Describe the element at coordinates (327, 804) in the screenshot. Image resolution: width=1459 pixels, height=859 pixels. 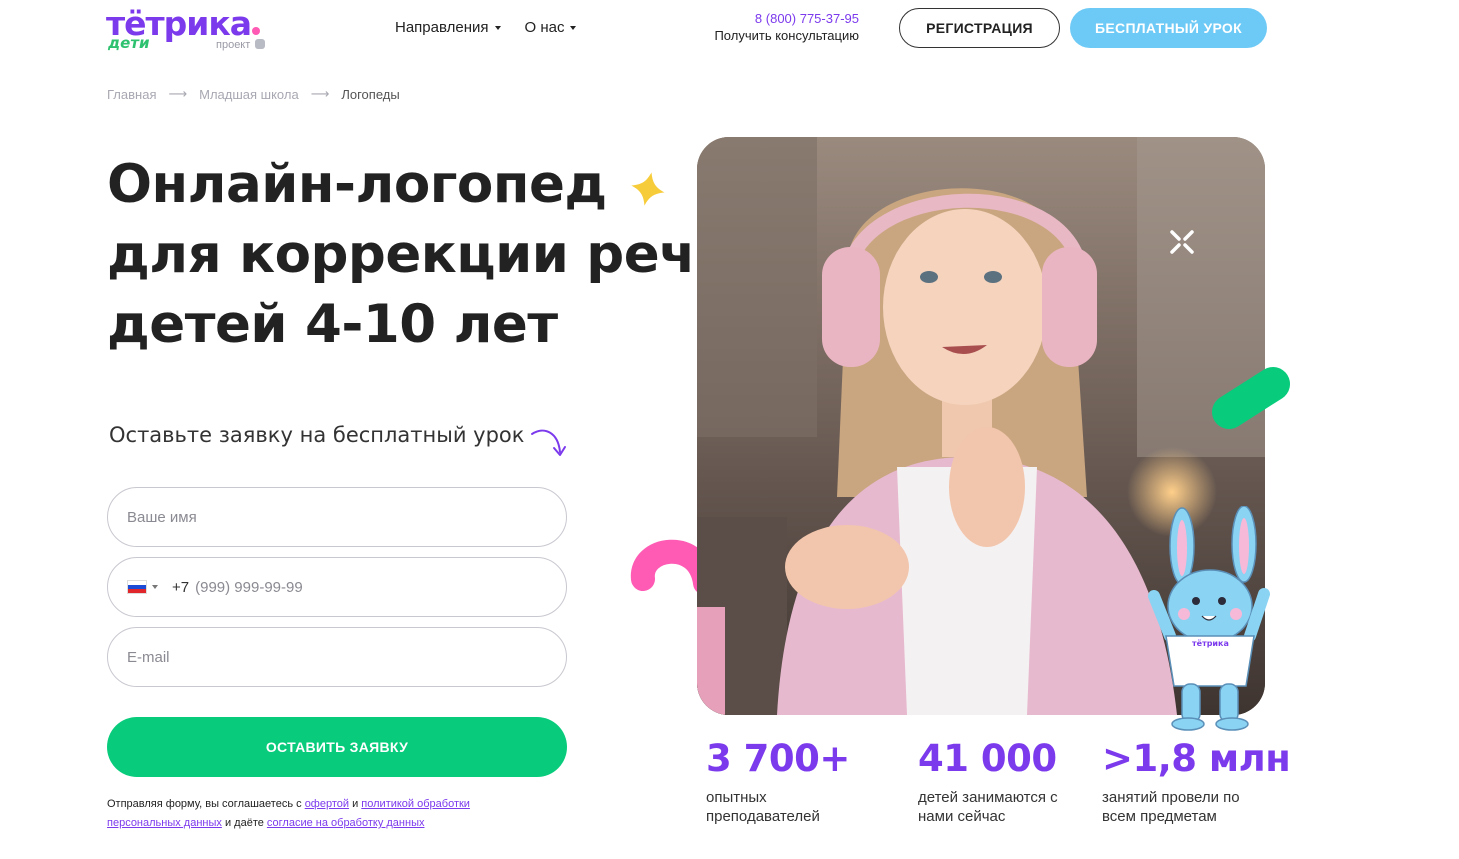
I see `offer-link: офертой` at that location.